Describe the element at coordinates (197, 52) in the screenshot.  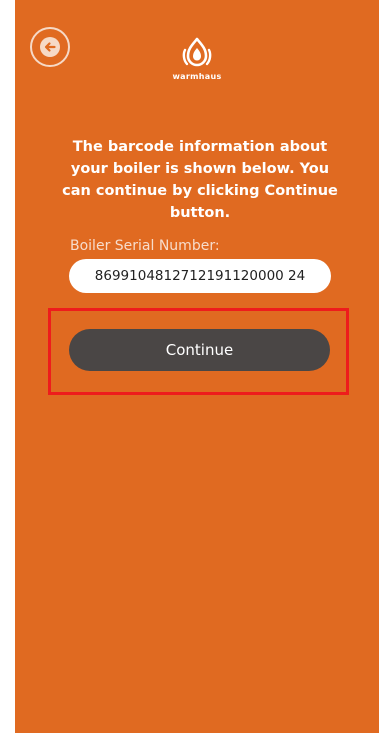
I see `flame-icon` at that location.